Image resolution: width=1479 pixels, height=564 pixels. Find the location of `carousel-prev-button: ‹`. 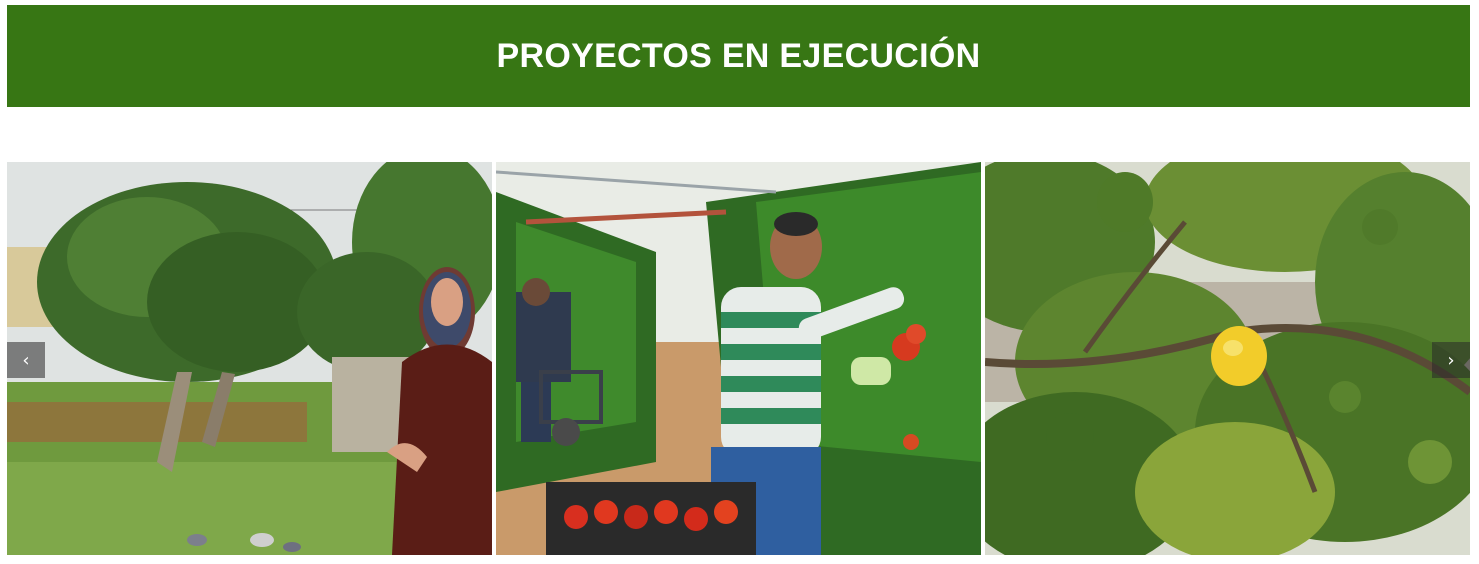

carousel-prev-button: ‹ is located at coordinates (26, 360).